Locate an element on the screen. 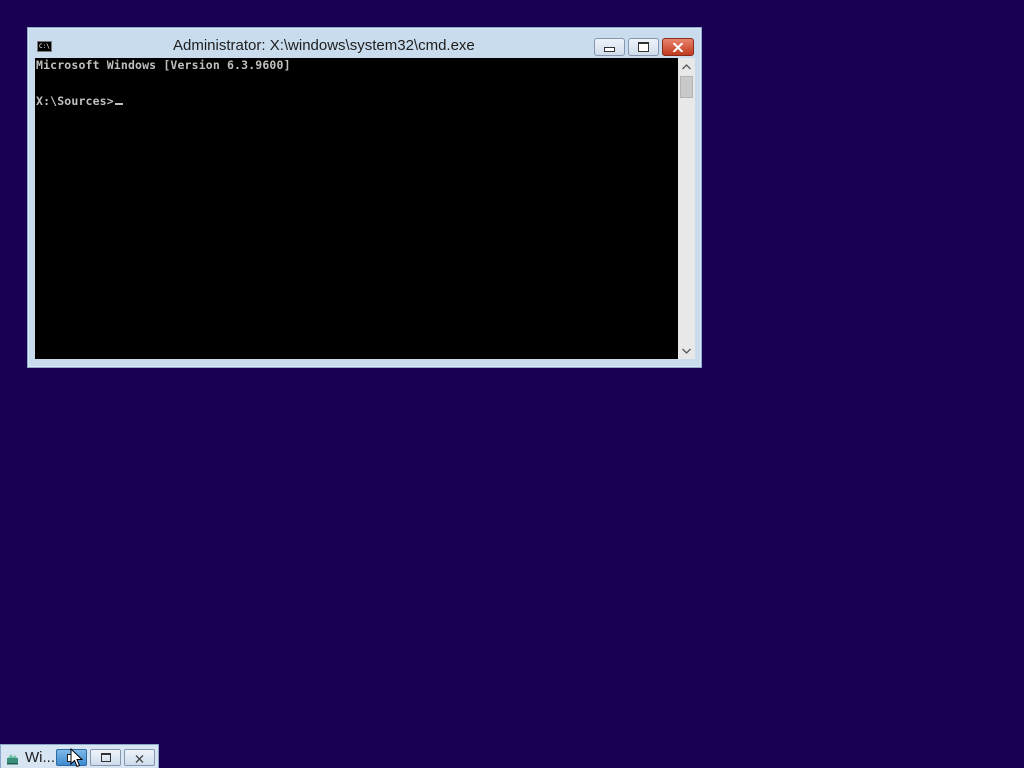  minimize-button is located at coordinates (609, 47).